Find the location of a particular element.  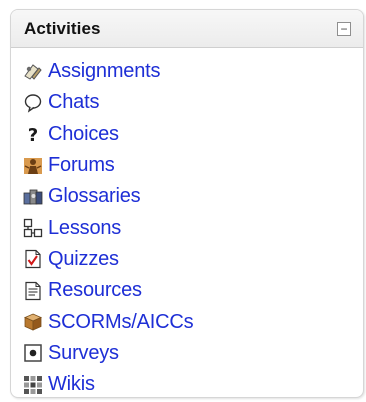

quiz-icon is located at coordinates (33, 259).